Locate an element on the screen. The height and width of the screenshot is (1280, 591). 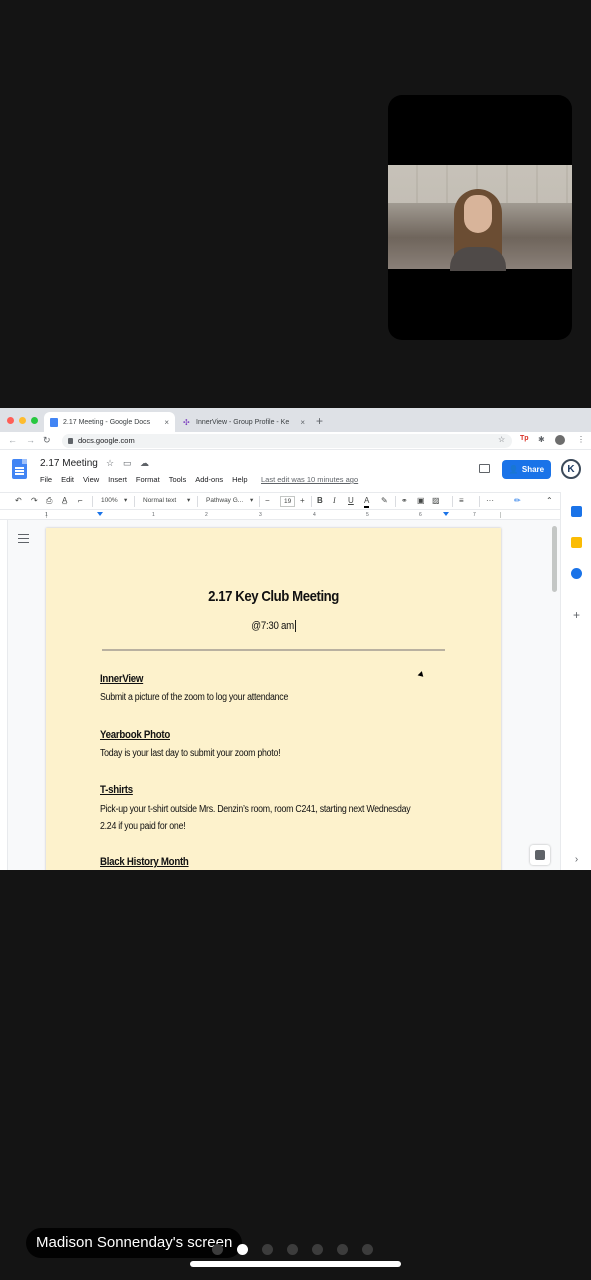
star-icon: ☆ is located at coordinates (110, 463).